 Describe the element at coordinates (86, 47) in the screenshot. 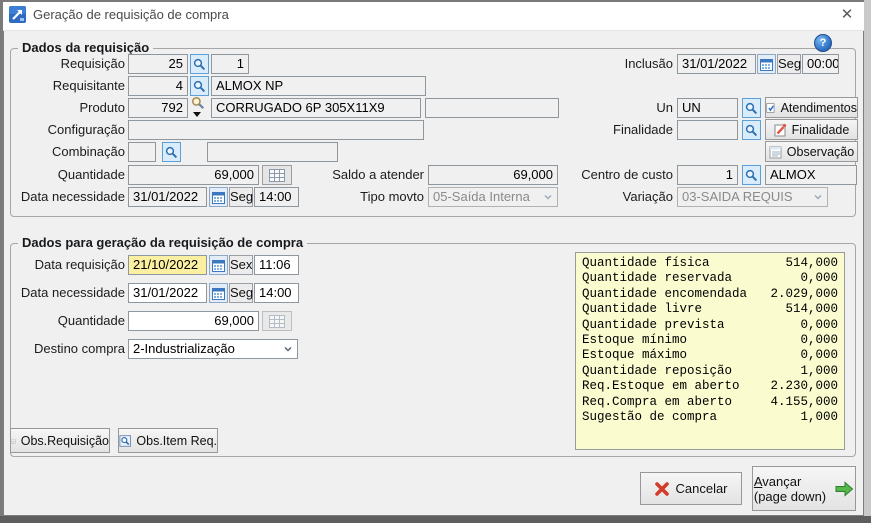

I see `group1-title: Dados da requisição` at that location.